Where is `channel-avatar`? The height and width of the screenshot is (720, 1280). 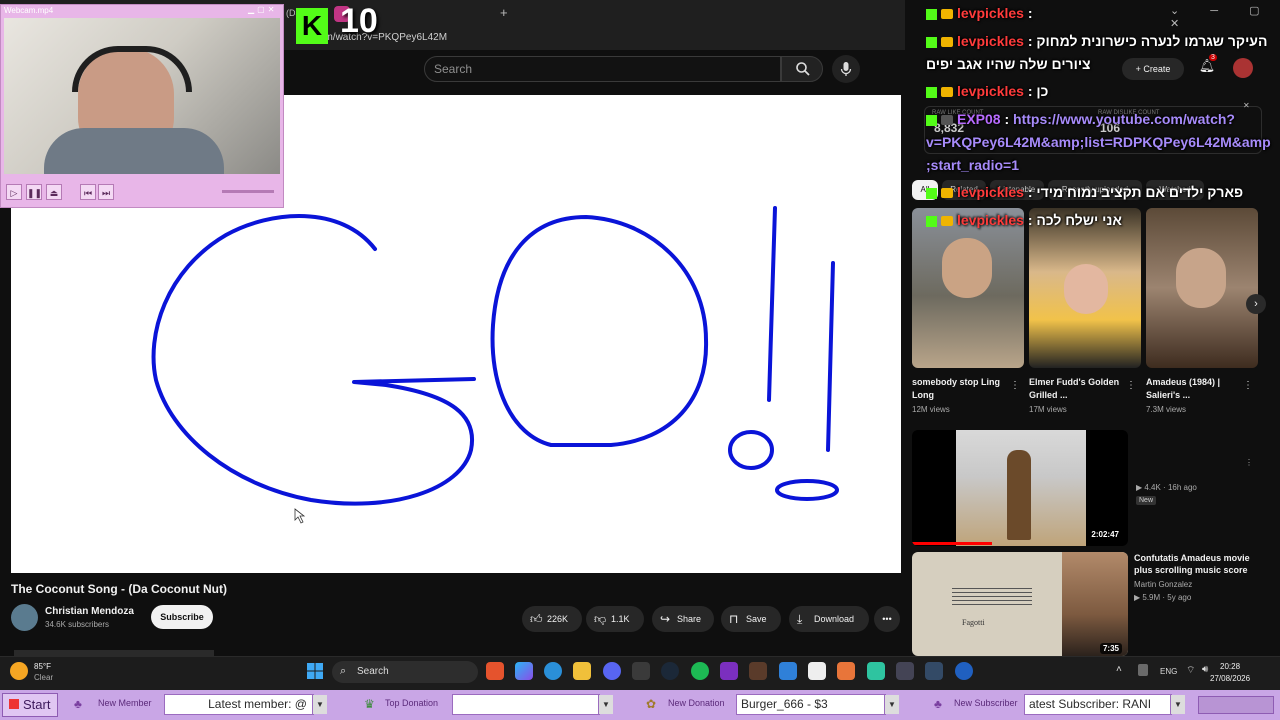 channel-avatar is located at coordinates (24, 617).